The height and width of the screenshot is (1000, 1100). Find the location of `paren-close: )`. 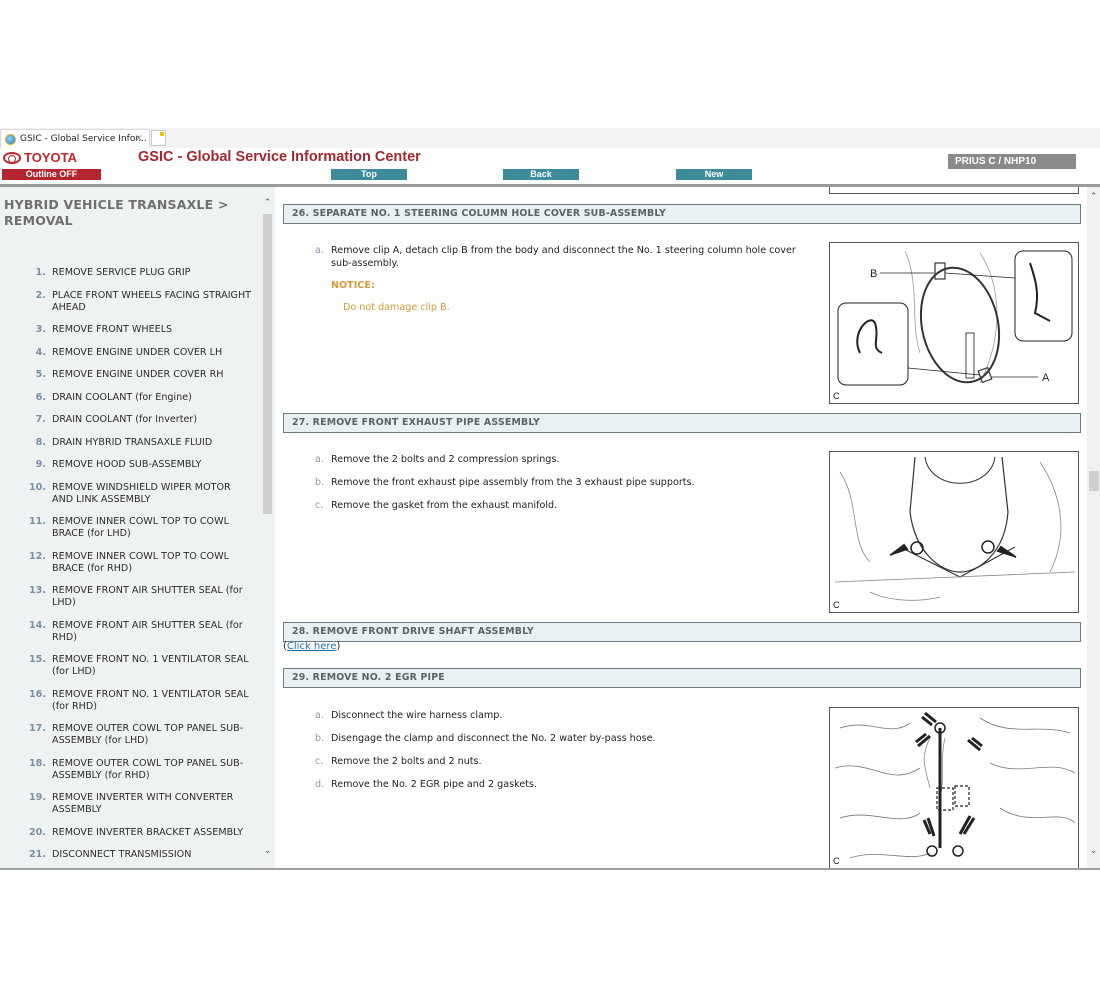

paren-close: ) is located at coordinates (338, 646).